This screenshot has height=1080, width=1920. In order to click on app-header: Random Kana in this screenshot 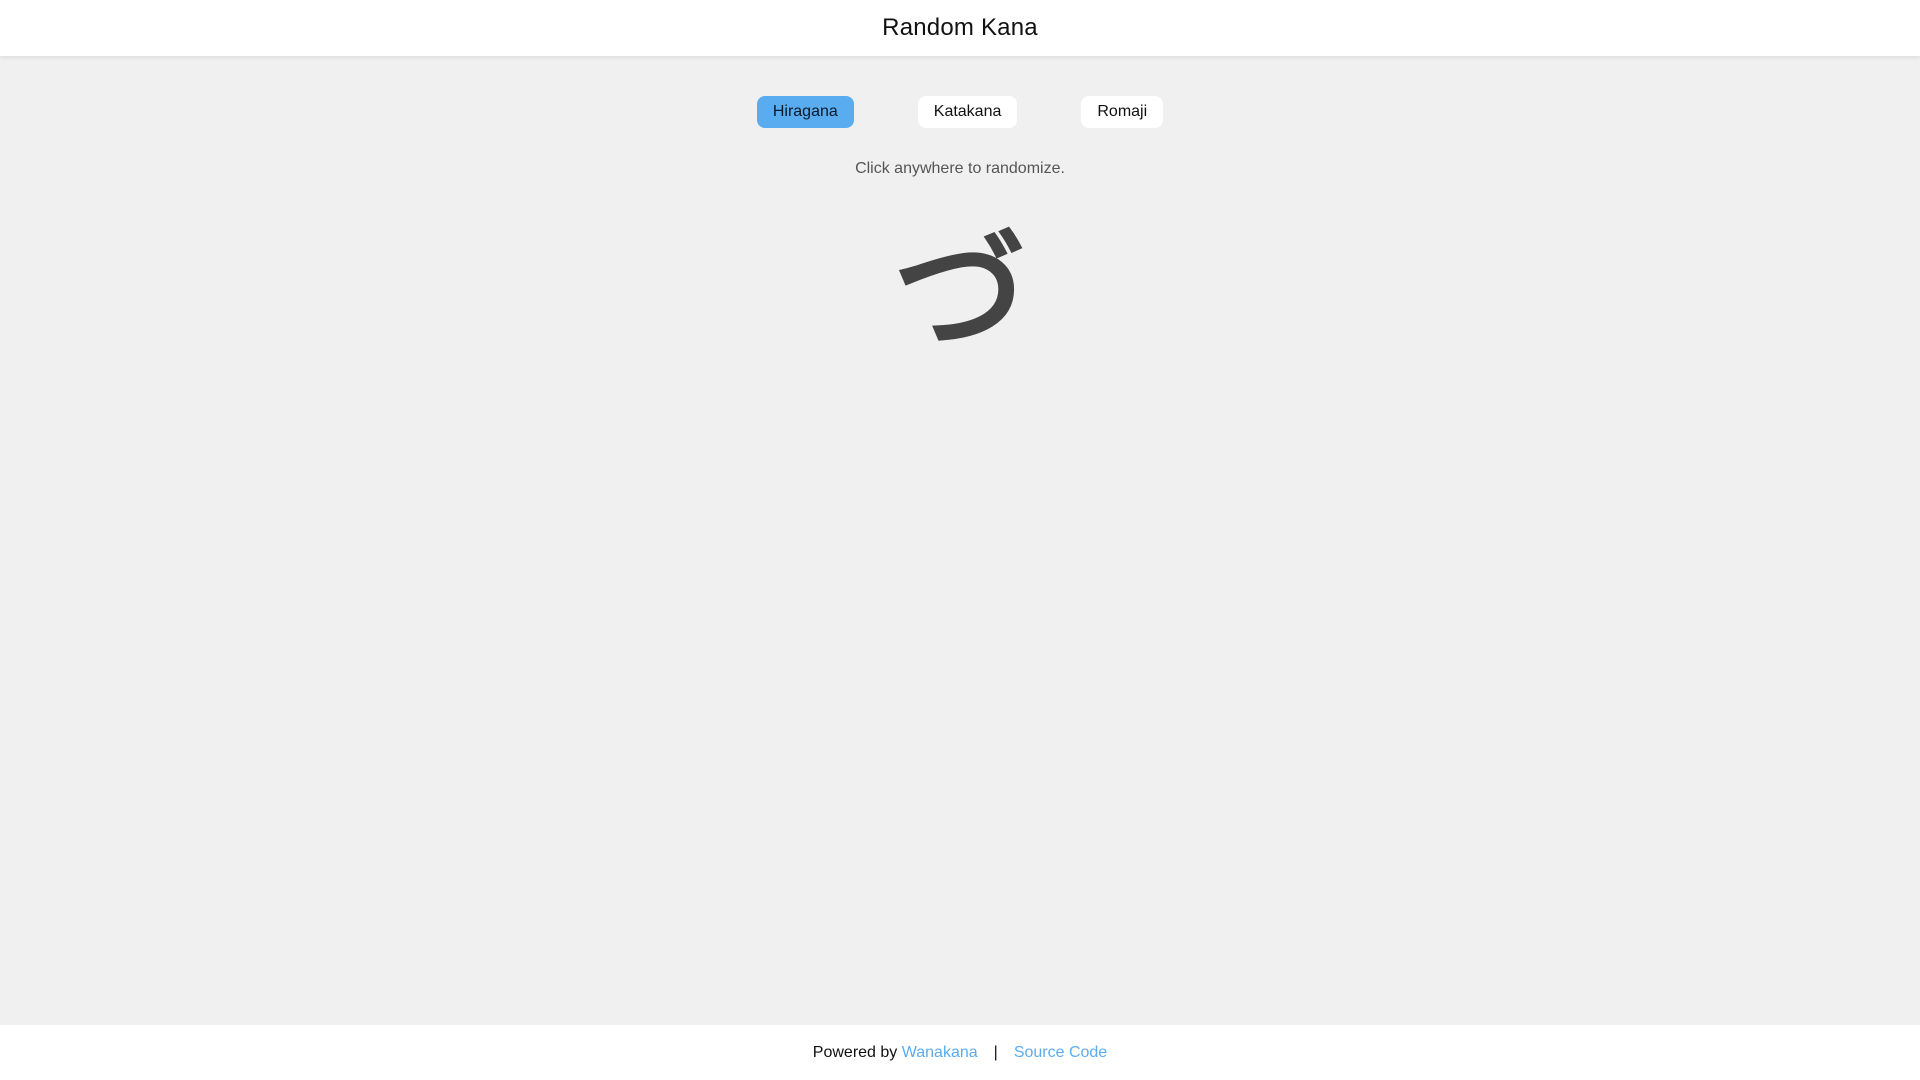, I will do `click(960, 28)`.